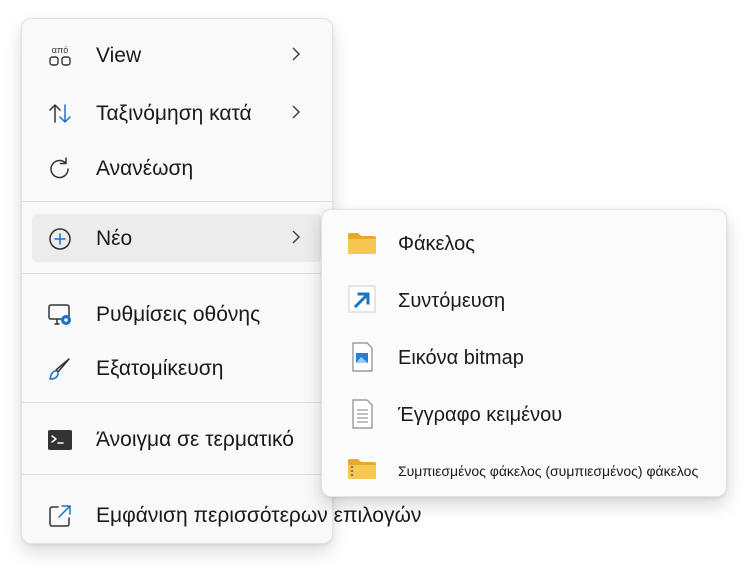 Image resolution: width=756 pixels, height=577 pixels. I want to click on view-icon: από, so click(60, 56).